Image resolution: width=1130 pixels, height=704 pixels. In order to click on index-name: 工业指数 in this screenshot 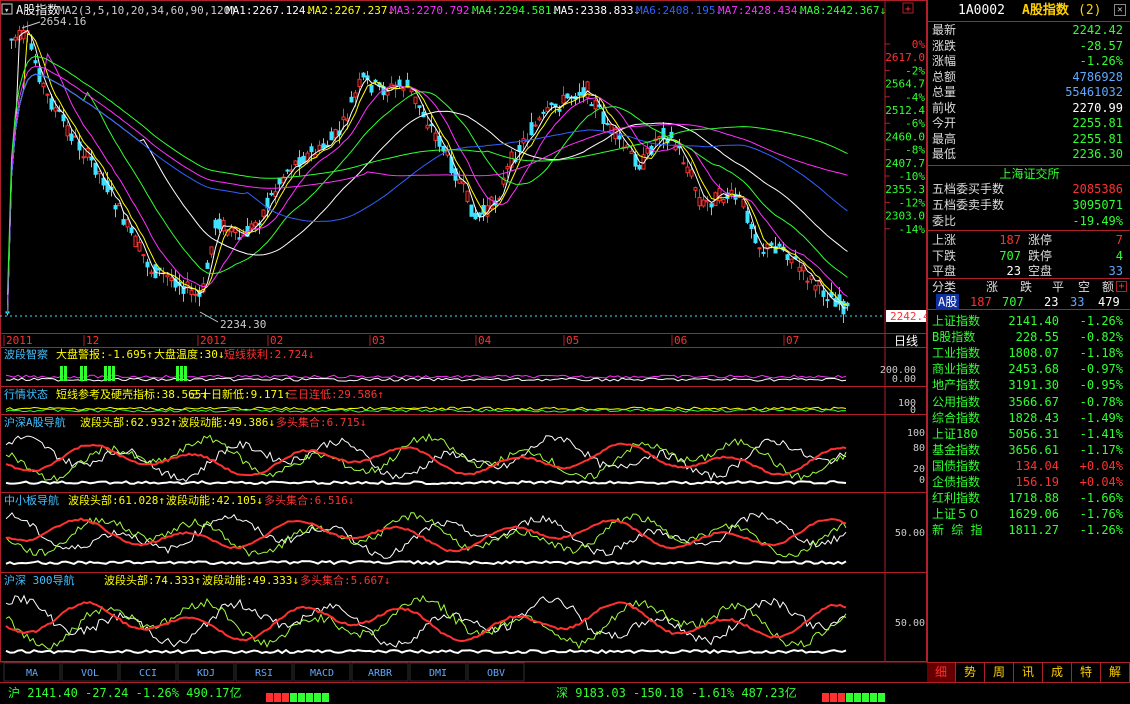, I will do `click(956, 353)`.